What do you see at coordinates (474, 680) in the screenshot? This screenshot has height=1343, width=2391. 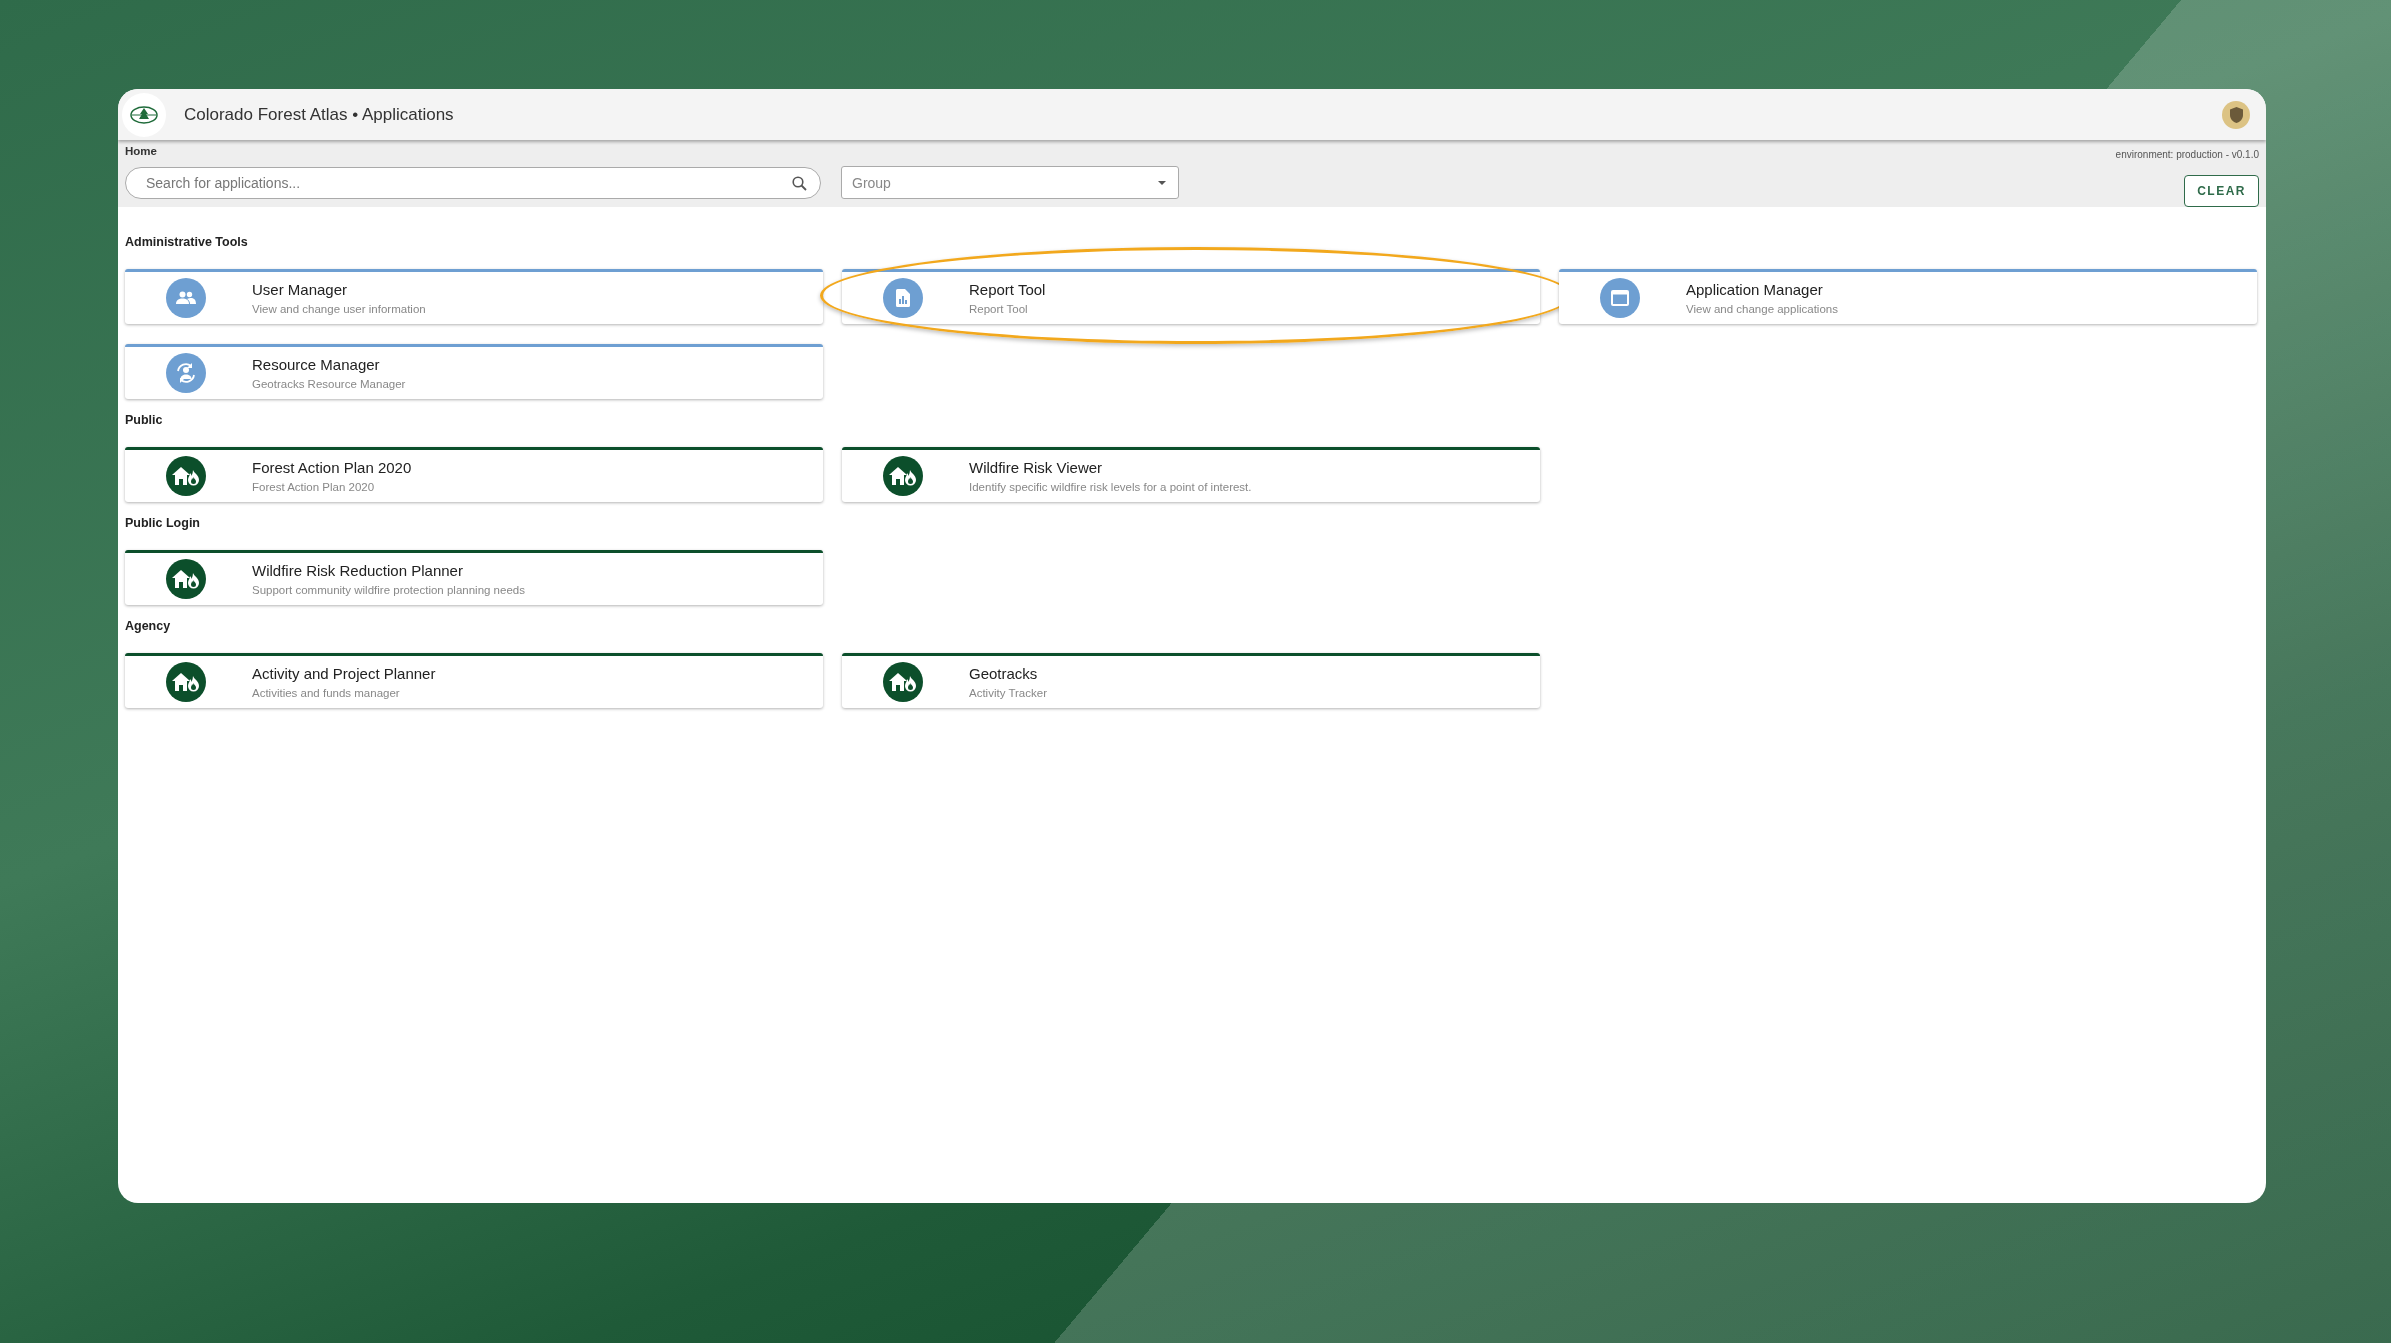 I see `app-card: Activity and Project Planner Activities and funds manager` at bounding box center [474, 680].